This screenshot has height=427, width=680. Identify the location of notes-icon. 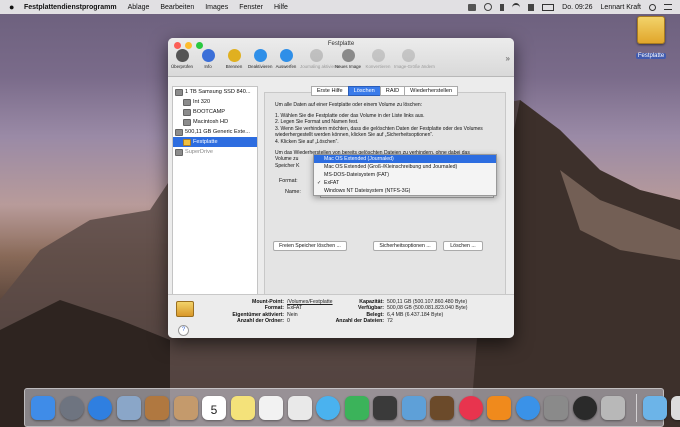
(242, 407).